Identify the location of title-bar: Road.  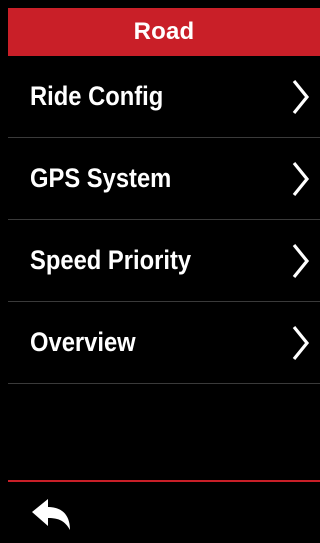
(164, 32).